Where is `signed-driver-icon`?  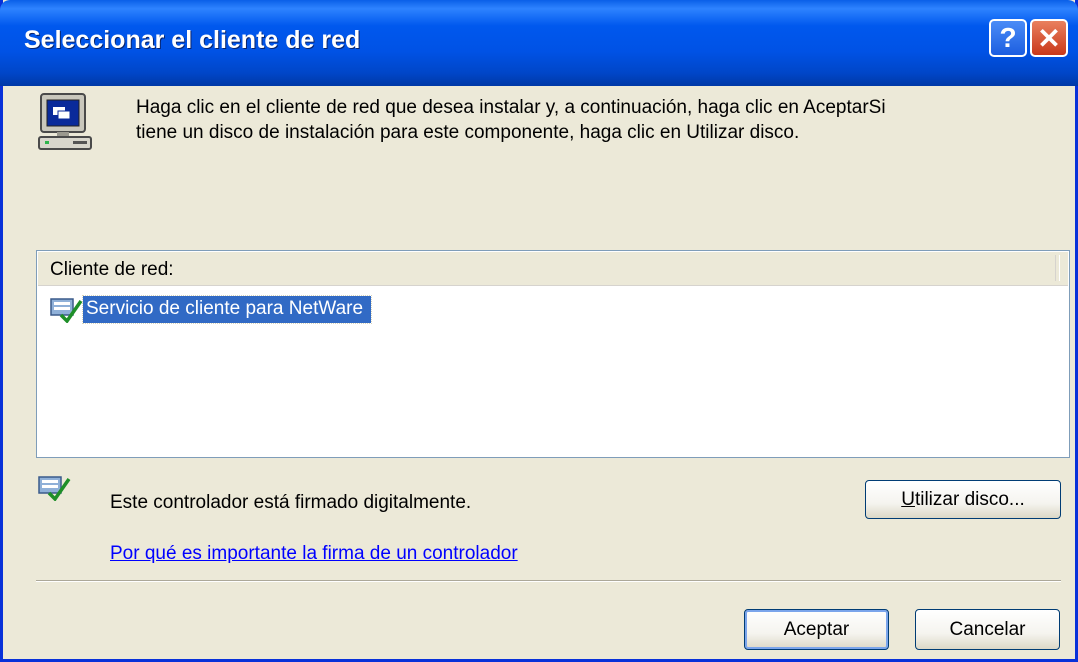 signed-driver-icon is located at coordinates (54, 488).